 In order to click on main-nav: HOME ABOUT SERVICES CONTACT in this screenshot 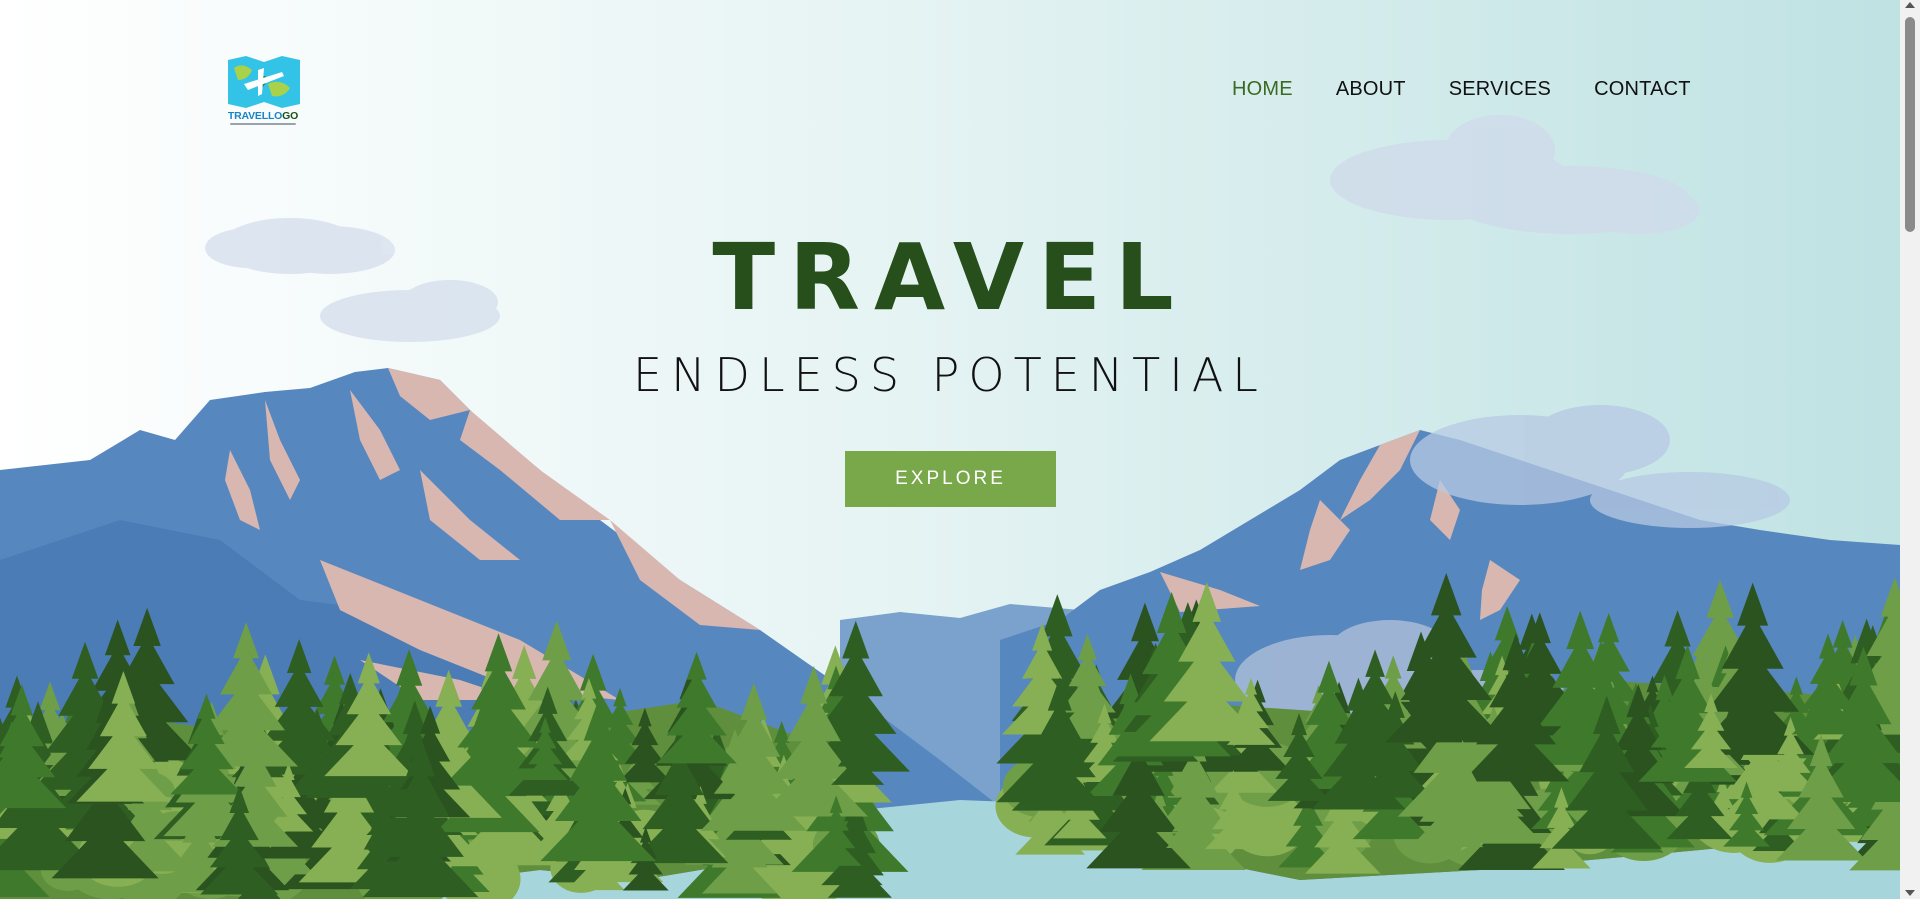, I will do `click(1461, 89)`.